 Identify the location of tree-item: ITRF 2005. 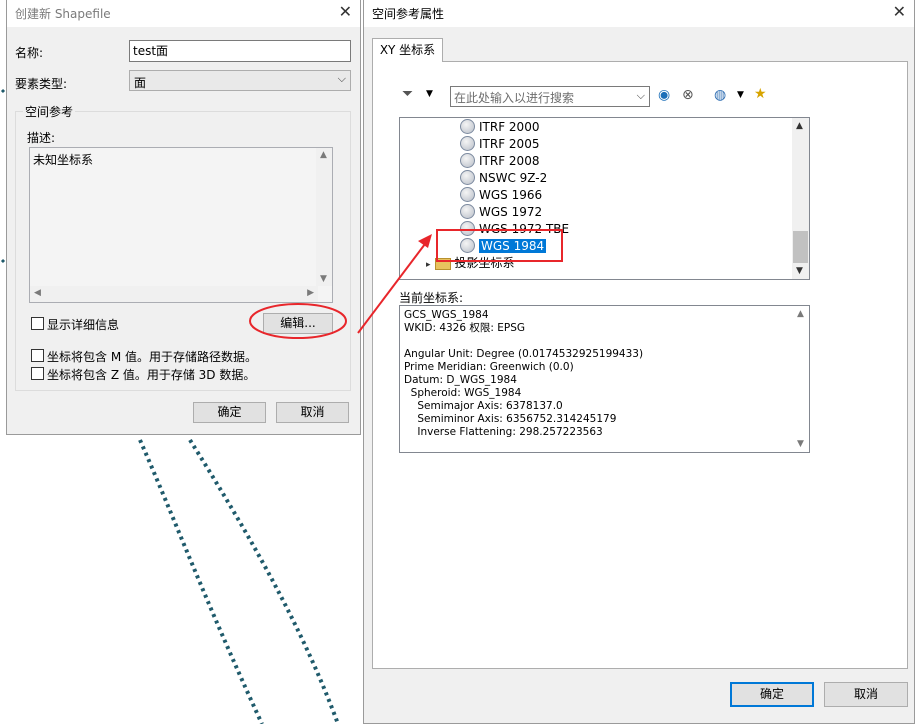
(499, 144).